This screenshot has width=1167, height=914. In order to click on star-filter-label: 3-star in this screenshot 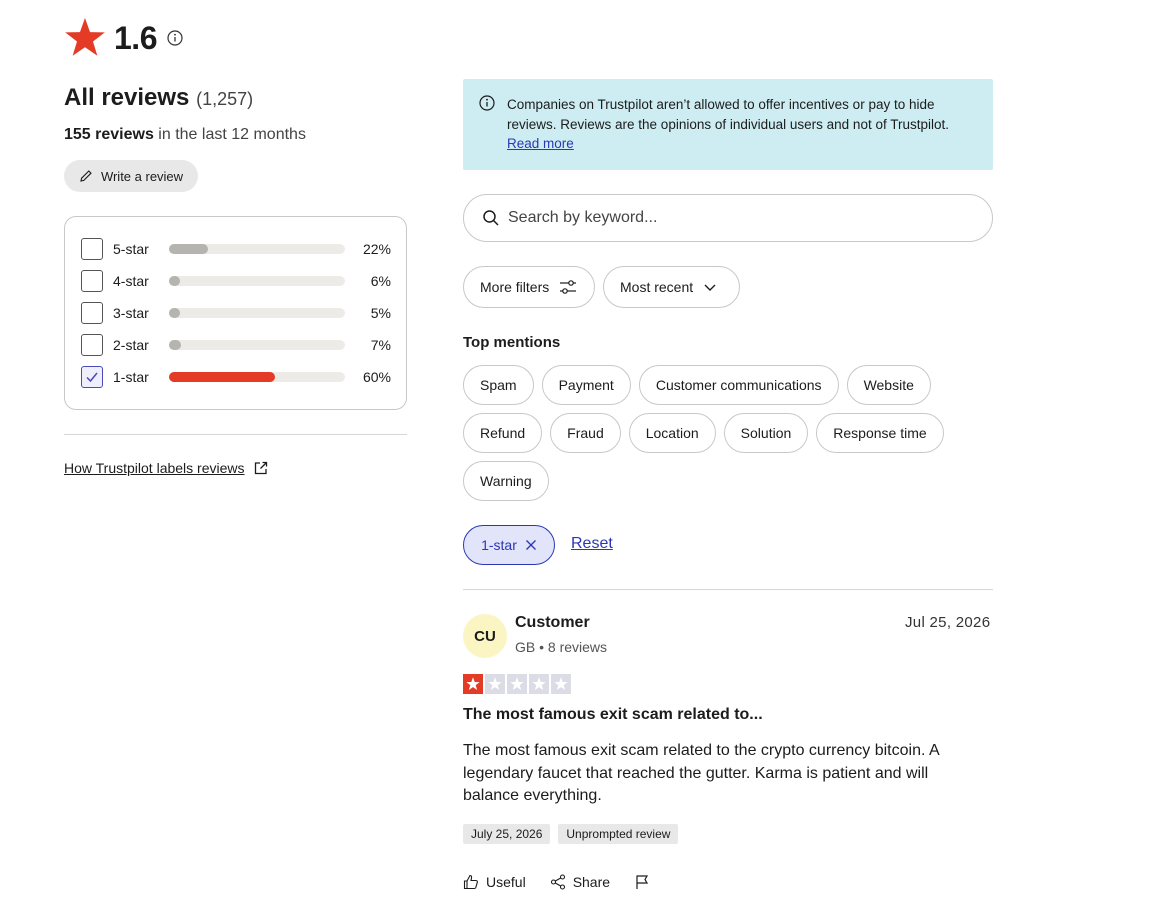, I will do `click(131, 313)`.